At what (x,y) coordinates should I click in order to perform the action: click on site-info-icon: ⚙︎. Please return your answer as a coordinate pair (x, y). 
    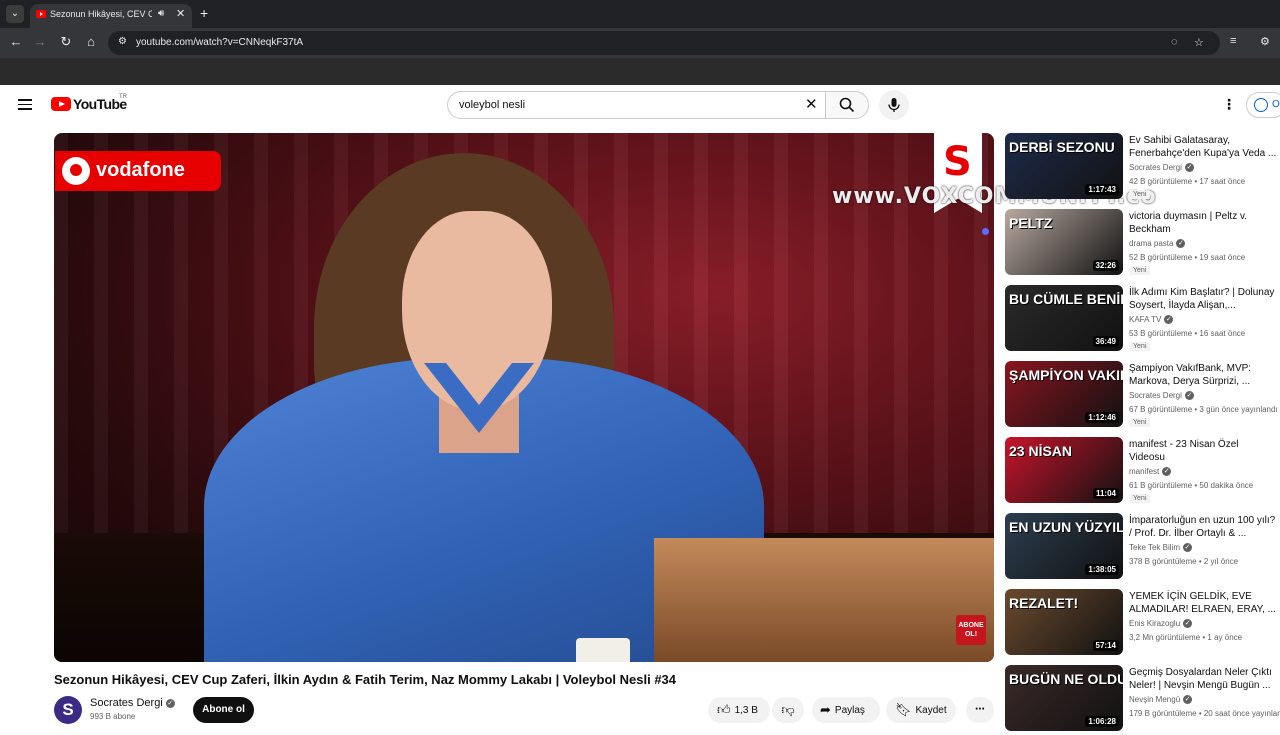
    Looking at the image, I should click on (122, 41).